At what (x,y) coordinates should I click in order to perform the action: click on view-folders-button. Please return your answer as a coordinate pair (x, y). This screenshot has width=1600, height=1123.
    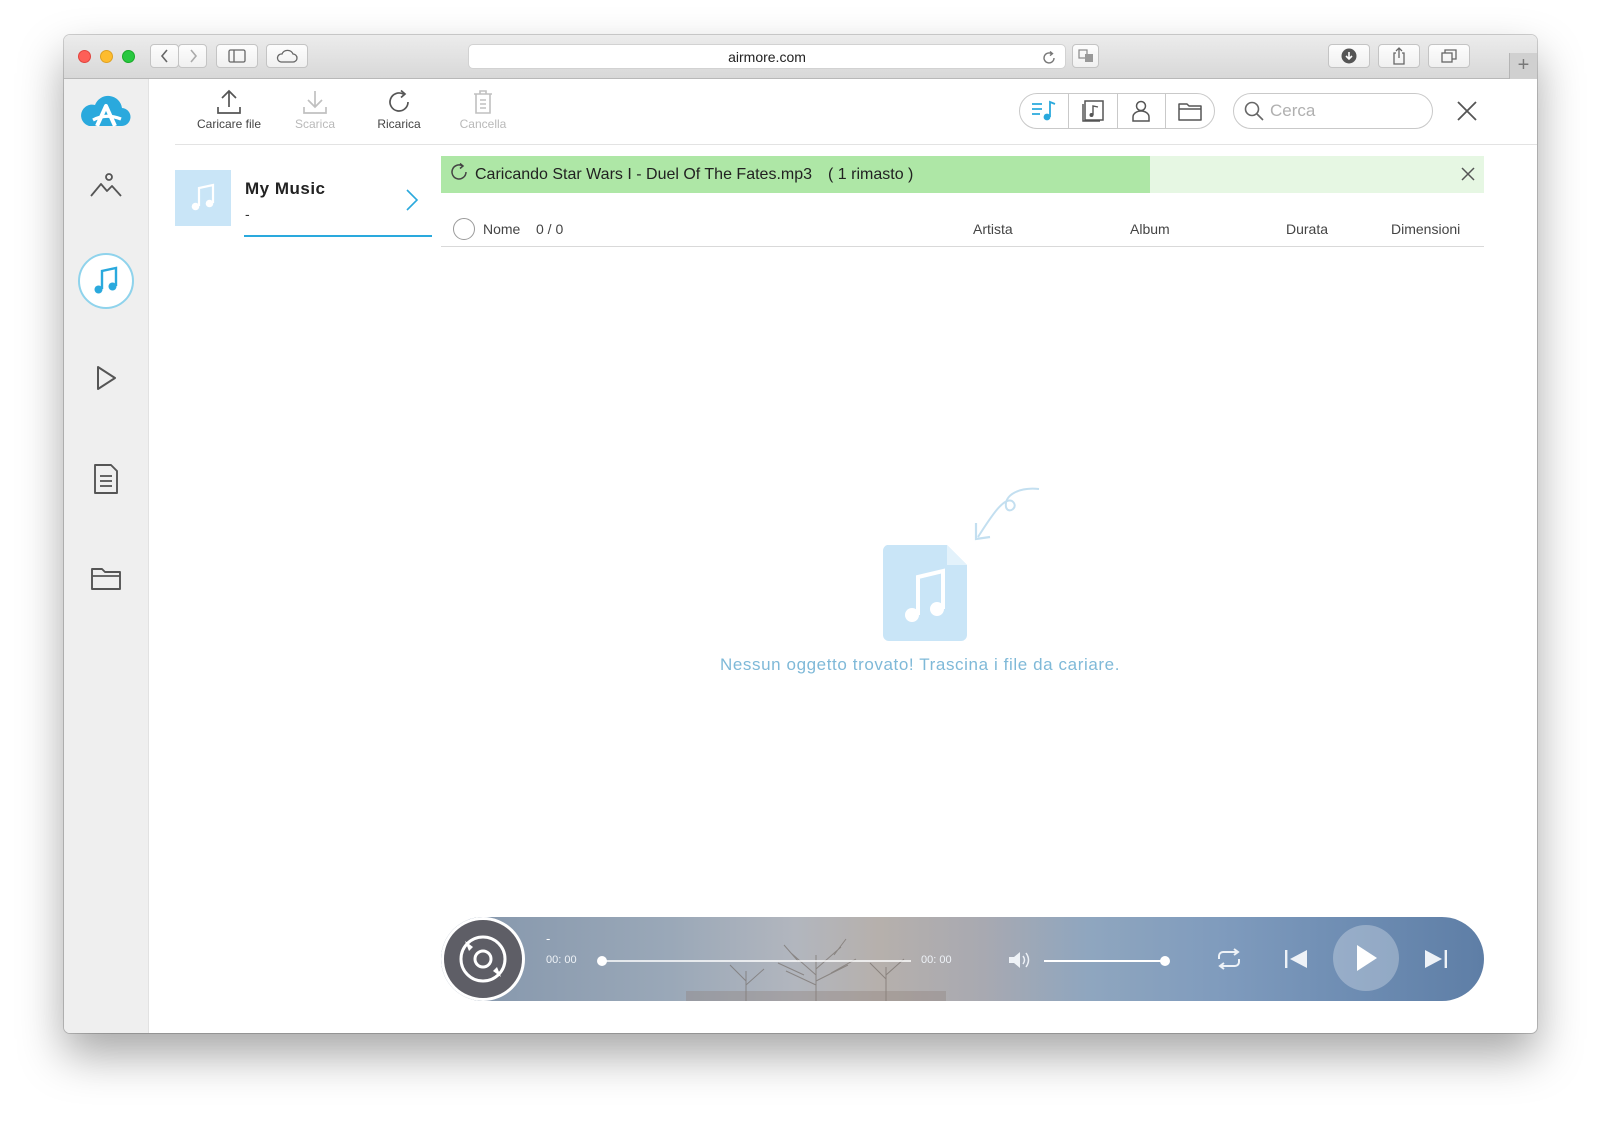
    Looking at the image, I should click on (1189, 111).